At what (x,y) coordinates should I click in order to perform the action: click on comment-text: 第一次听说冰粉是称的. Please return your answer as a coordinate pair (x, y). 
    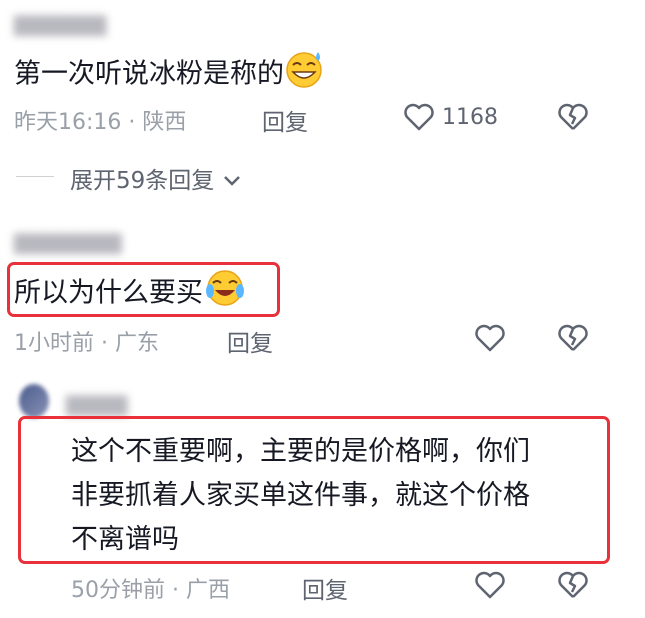
    Looking at the image, I should click on (171, 75).